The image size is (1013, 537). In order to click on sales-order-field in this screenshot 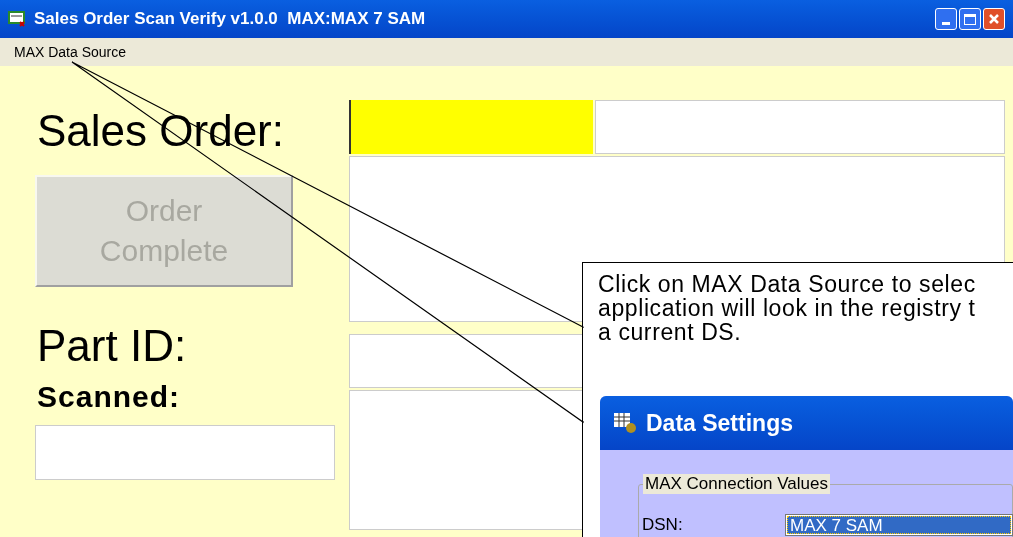, I will do `click(471, 127)`.